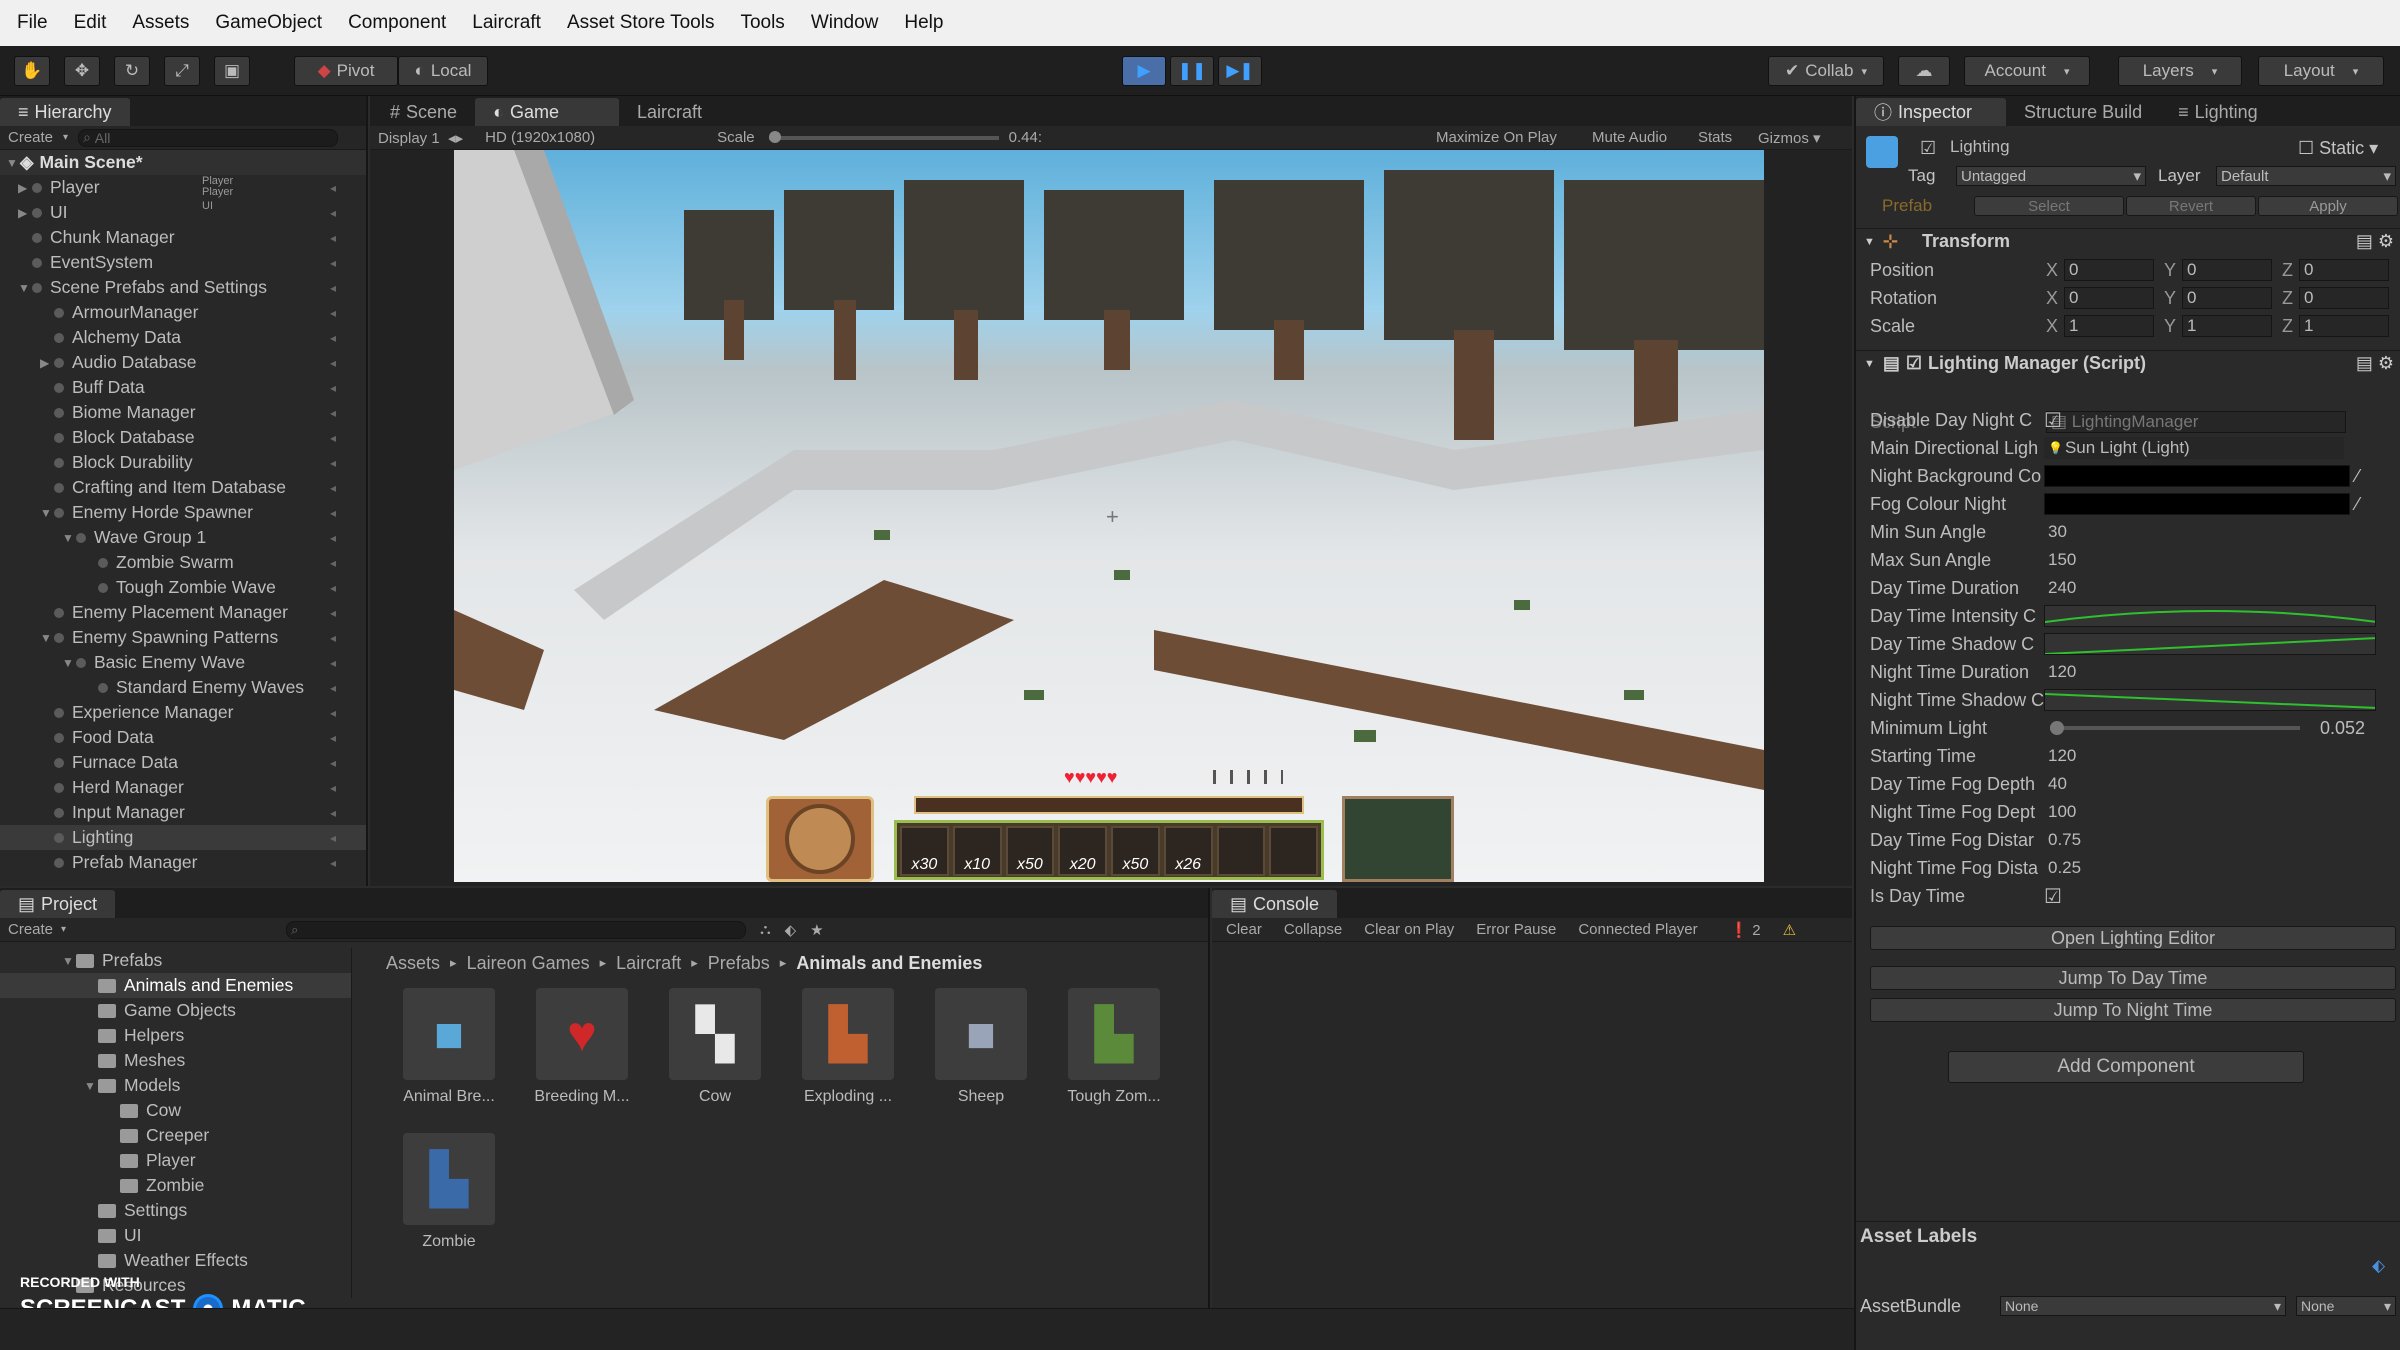 This screenshot has height=1350, width=2400. Describe the element at coordinates (183, 437) in the screenshot. I see `hierarchy-item: Block Database ◂` at that location.